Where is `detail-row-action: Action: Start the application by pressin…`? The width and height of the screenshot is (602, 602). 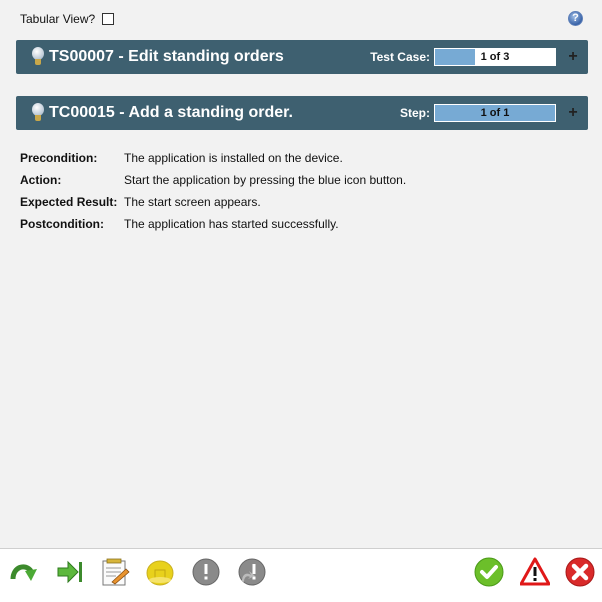 detail-row-action: Action: Start the application by pressin… is located at coordinates (213, 180).